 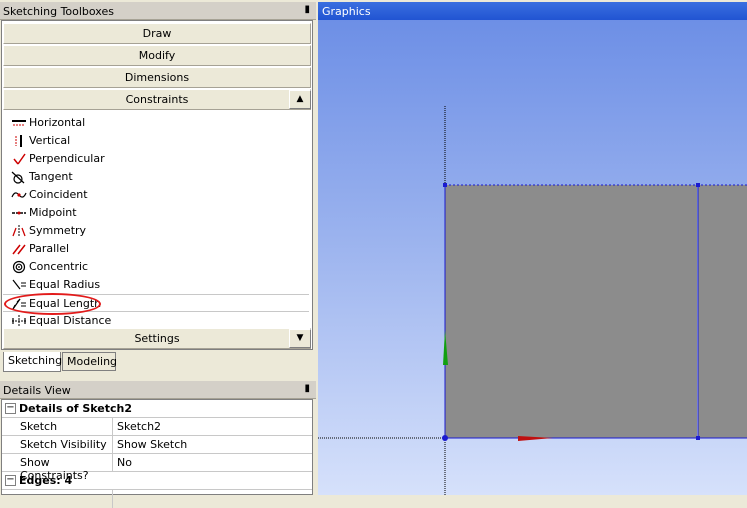 What do you see at coordinates (532, 11) in the screenshot?
I see `graphics-titlebar: Graphics` at bounding box center [532, 11].